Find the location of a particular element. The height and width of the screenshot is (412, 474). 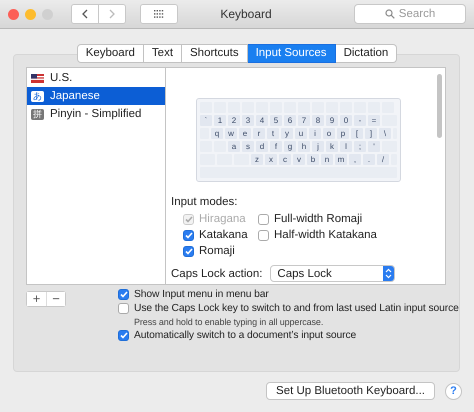

search-icon is located at coordinates (389, 14).